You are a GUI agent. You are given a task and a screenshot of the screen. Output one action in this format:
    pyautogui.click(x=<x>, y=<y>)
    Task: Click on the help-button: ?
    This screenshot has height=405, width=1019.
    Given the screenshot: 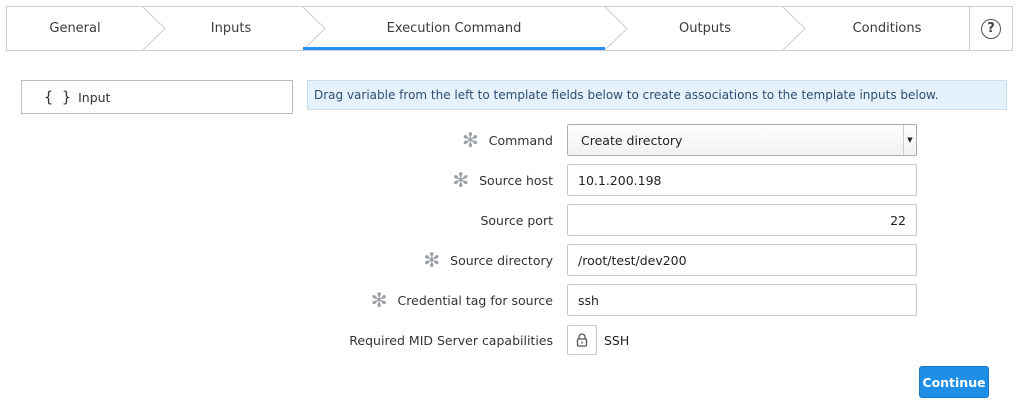 What is the action you would take?
    pyautogui.click(x=990, y=28)
    